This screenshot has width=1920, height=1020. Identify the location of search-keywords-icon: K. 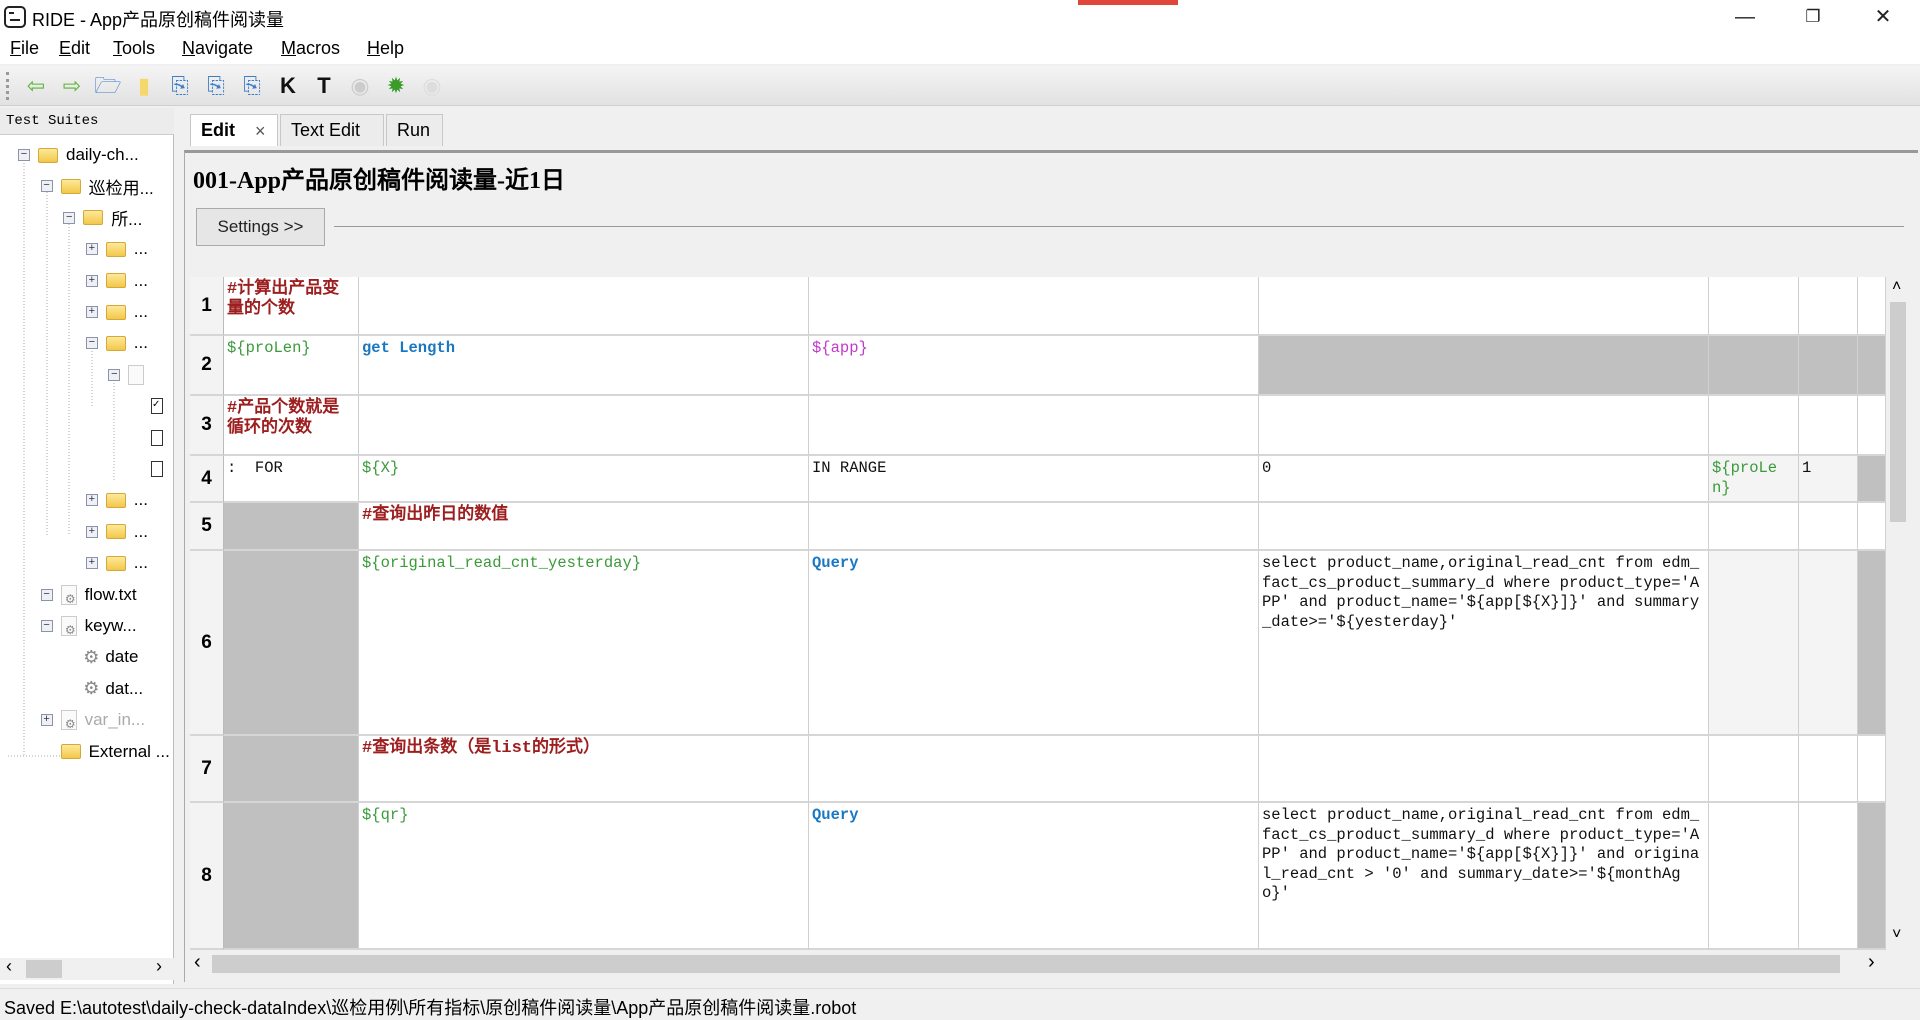
(288, 86).